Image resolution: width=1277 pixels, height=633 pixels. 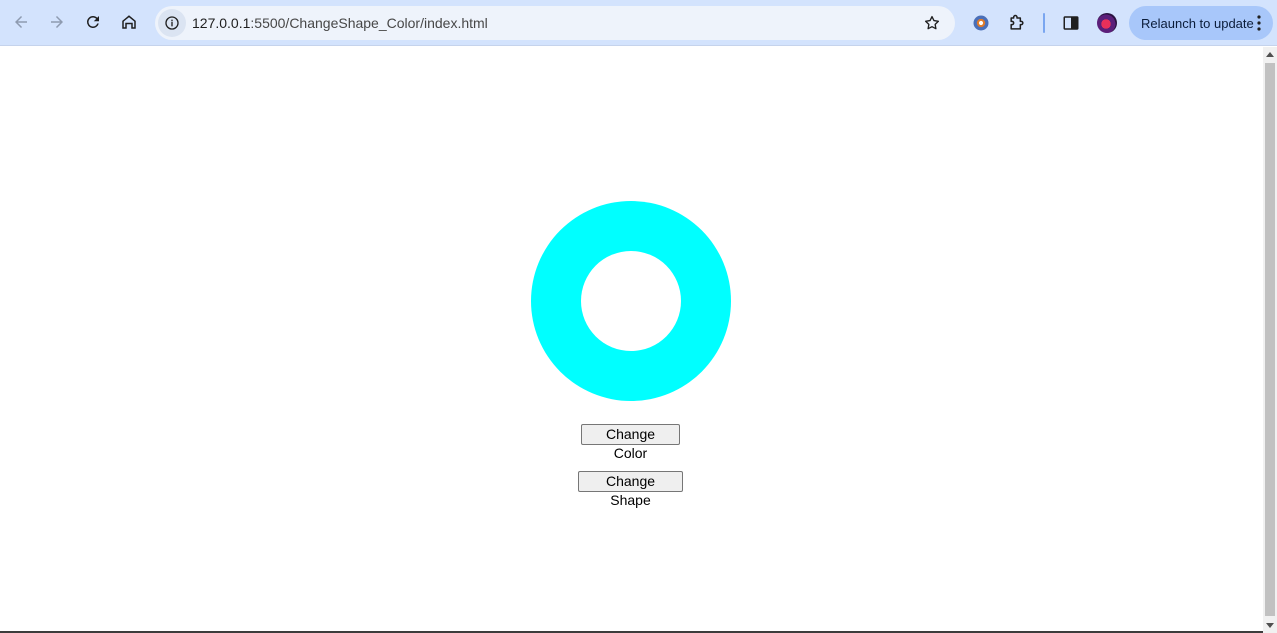 I want to click on back-arrow-icon, so click(x=21, y=22).